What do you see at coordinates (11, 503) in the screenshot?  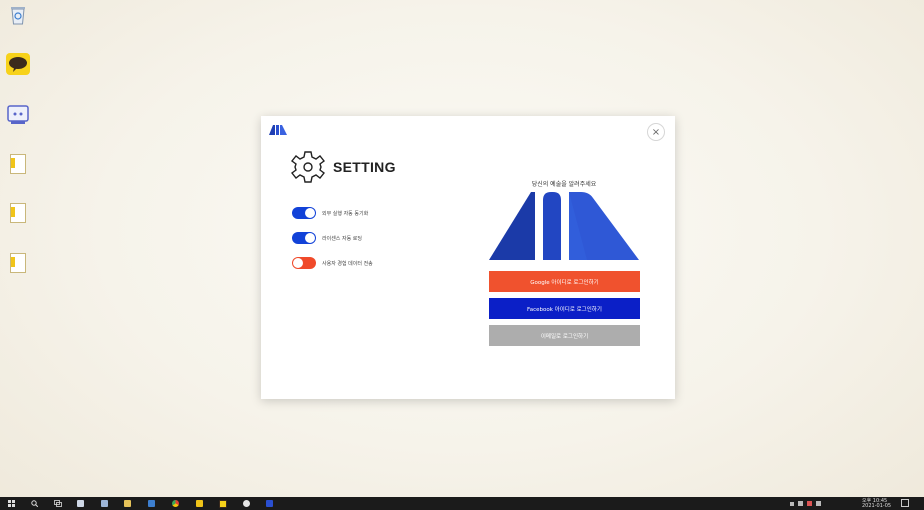 I see `start-icon` at bounding box center [11, 503].